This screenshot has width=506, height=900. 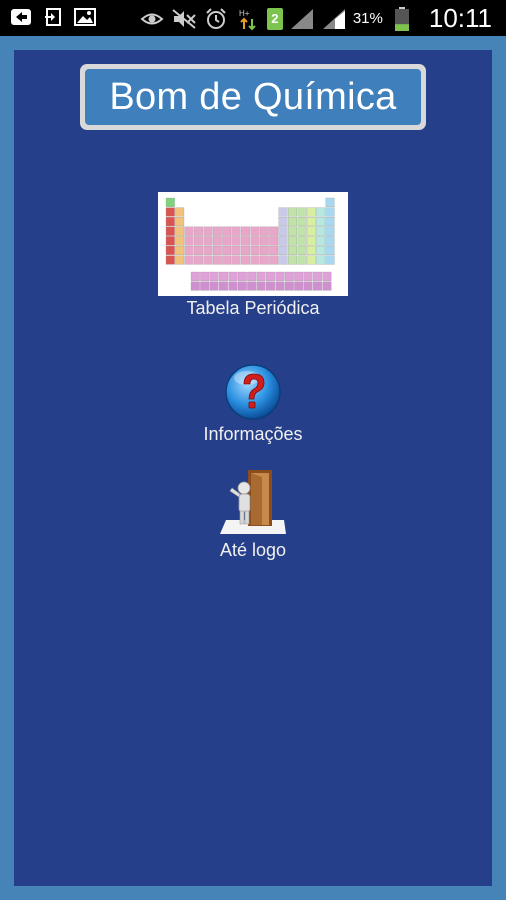 What do you see at coordinates (274, 18) in the screenshot?
I see `sim-icon: 2` at bounding box center [274, 18].